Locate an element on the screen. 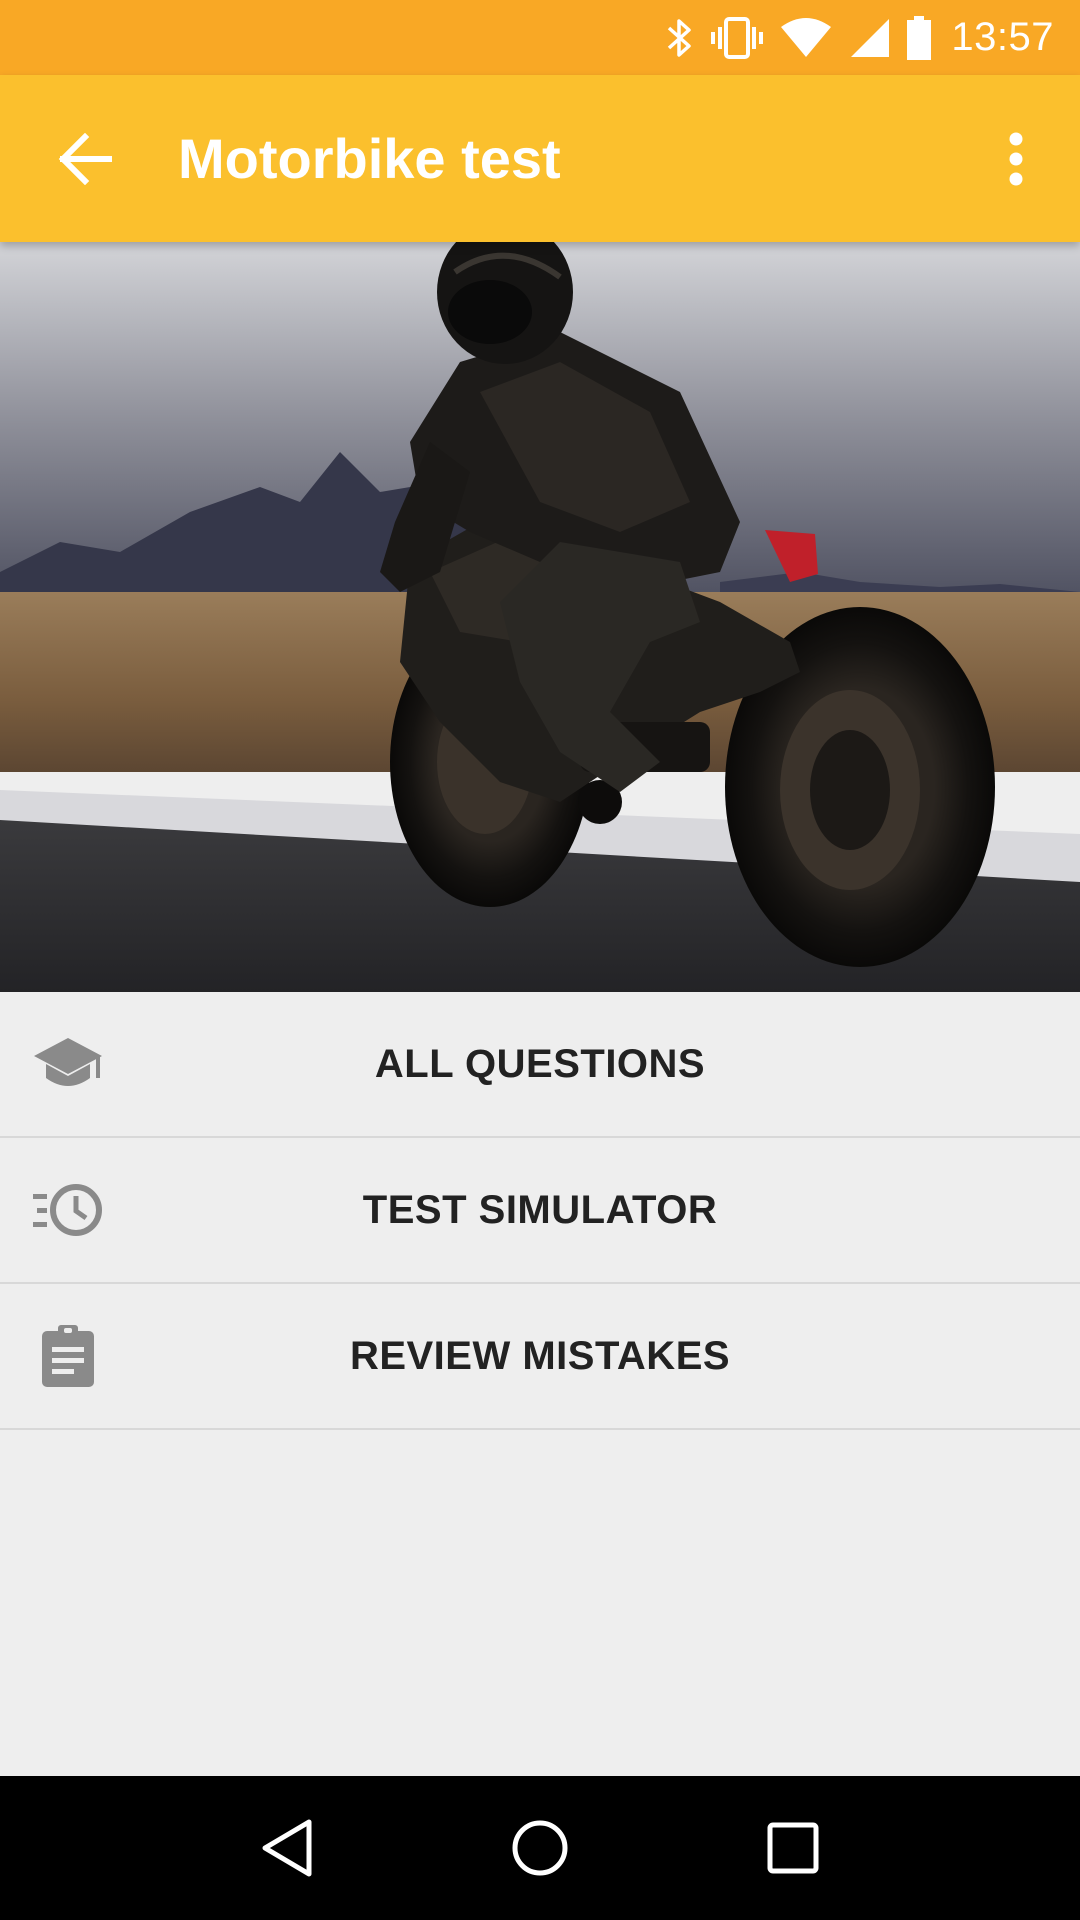 The height and width of the screenshot is (1920, 1080). graduation-cap-icon is located at coordinates (68, 1064).